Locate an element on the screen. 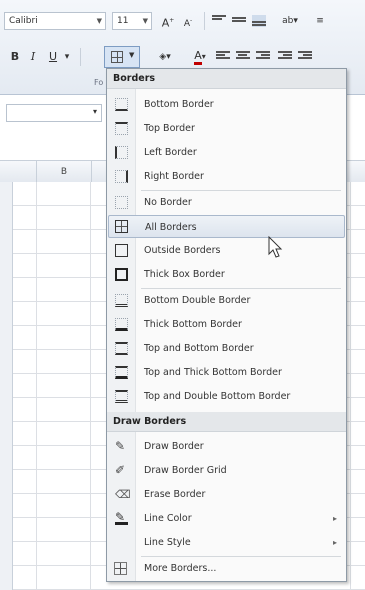 The width and height of the screenshot is (365, 590). menu-item-label: Top and Bottom Border is located at coordinates (199, 348).